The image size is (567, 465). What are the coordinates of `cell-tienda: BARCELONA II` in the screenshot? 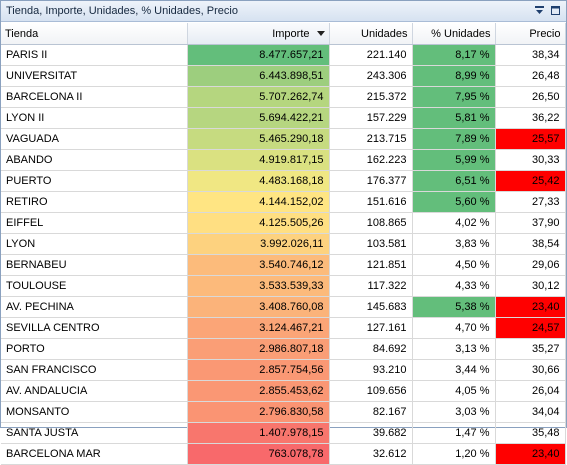 It's located at (94, 97).